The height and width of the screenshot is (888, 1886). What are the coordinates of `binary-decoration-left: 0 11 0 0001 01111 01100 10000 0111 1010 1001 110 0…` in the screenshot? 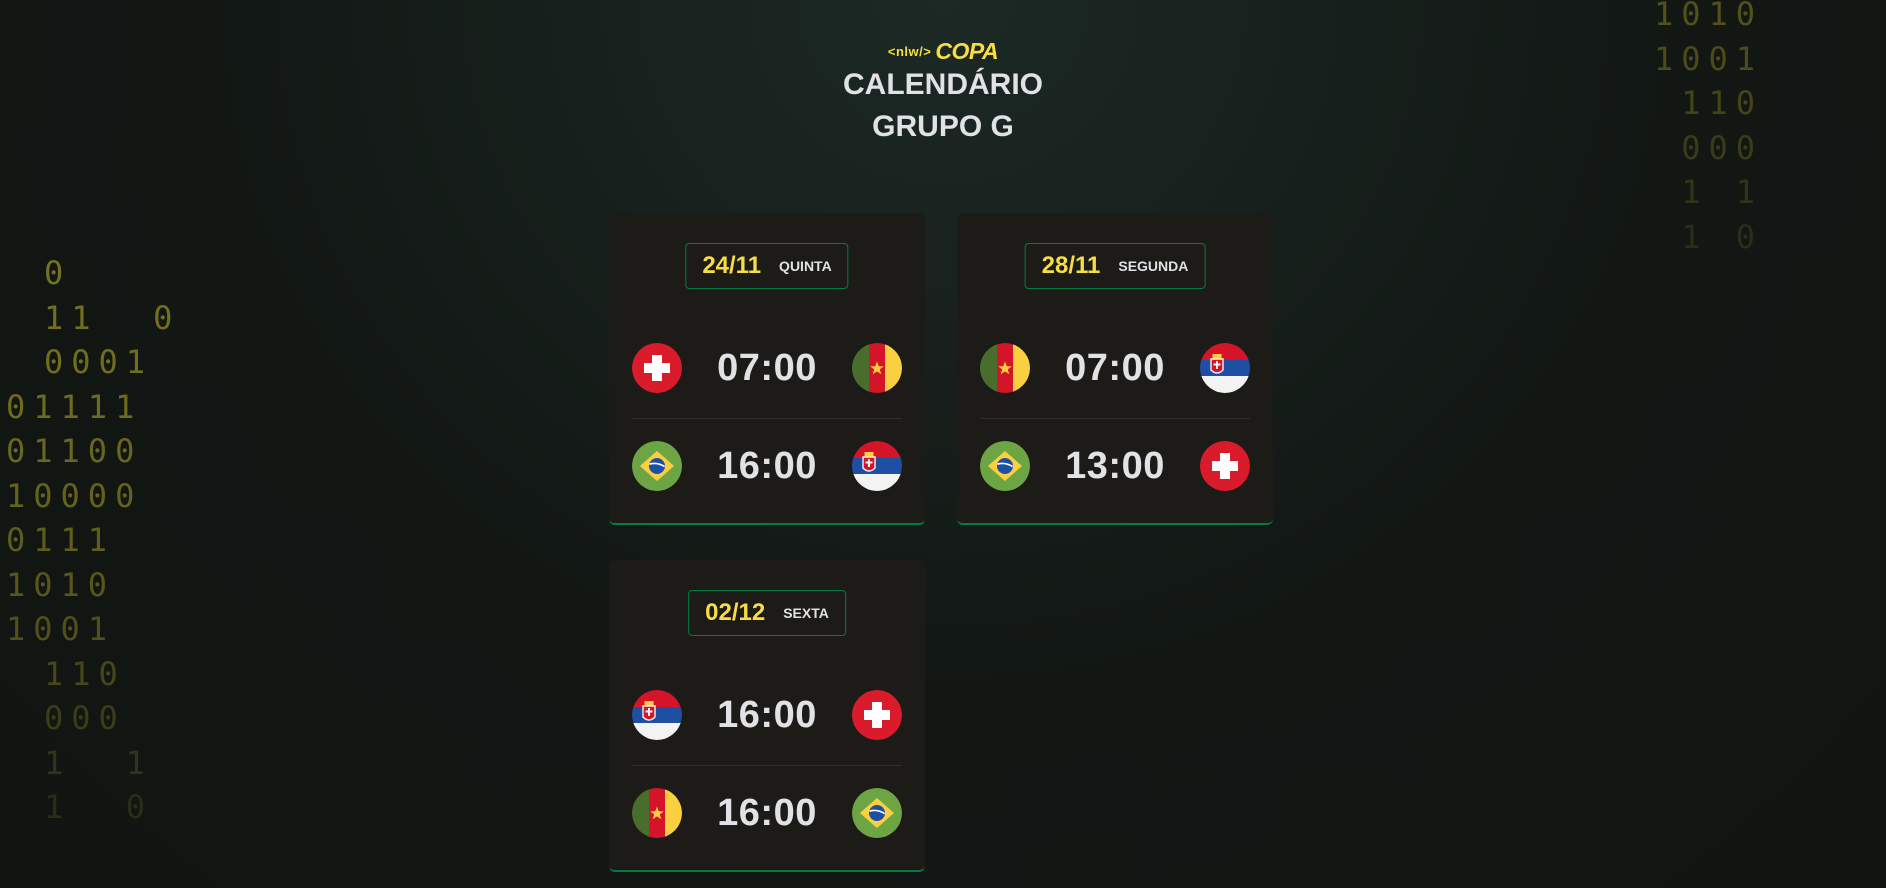 It's located at (93, 540).